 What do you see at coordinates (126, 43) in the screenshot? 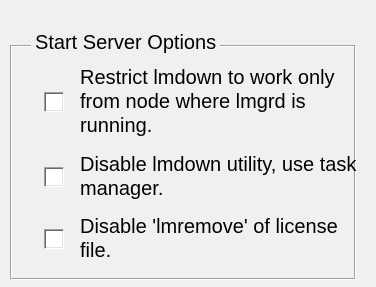
I see `group-title: Start Server Options` at bounding box center [126, 43].